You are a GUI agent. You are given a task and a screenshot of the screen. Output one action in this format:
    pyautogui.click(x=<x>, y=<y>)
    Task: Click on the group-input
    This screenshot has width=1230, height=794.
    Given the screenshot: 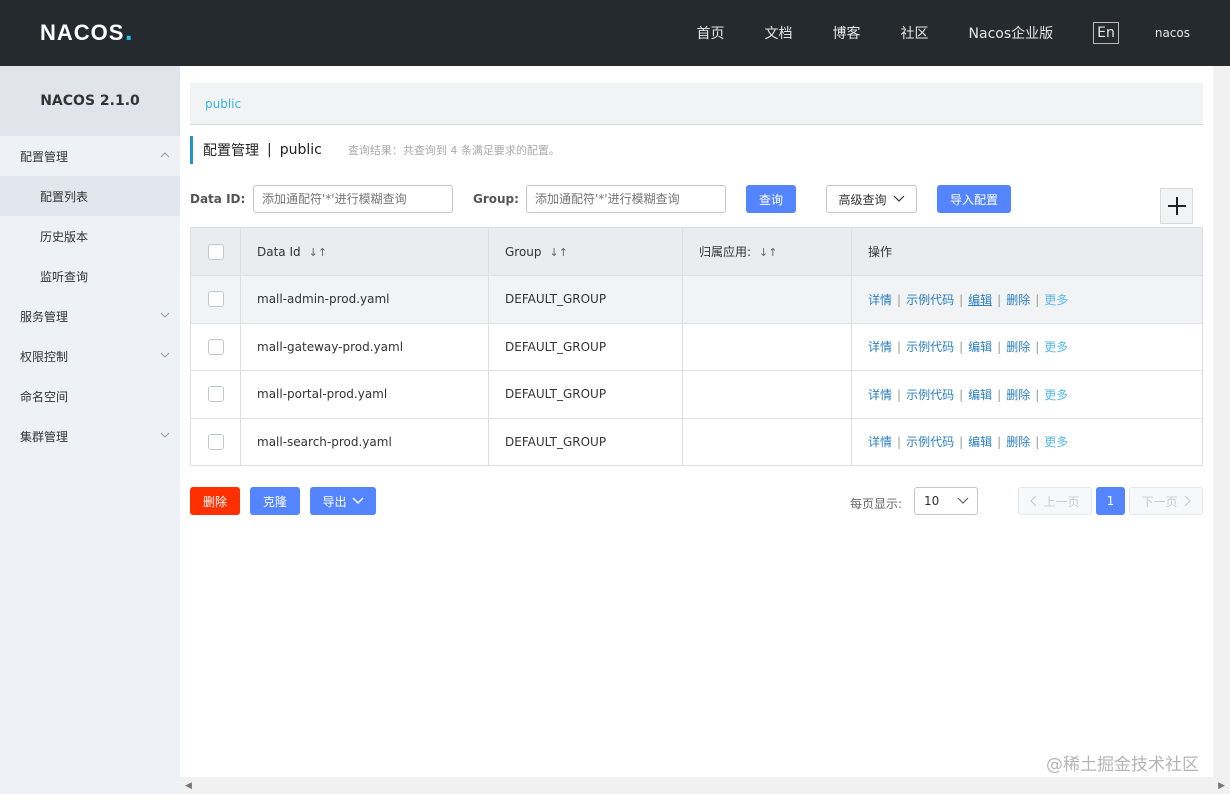 What is the action you would take?
    pyautogui.click(x=626, y=199)
    